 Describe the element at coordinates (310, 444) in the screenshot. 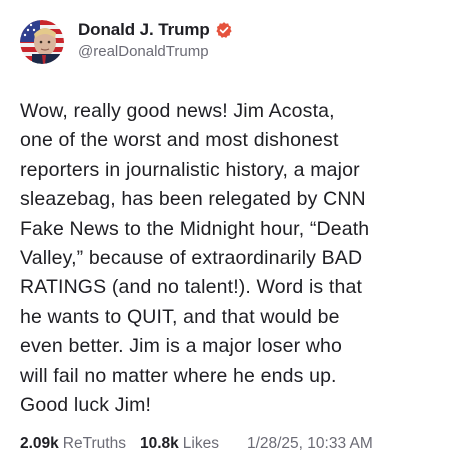

I see `post-timestamp: 1/28/25, 10:33 AM` at that location.